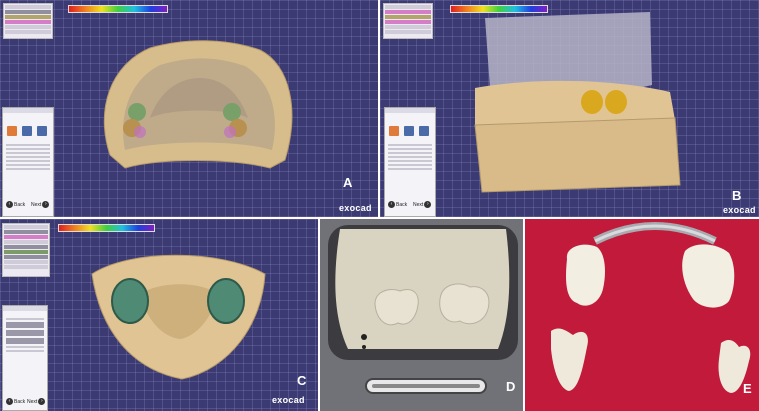 The image size is (759, 411). What do you see at coordinates (585, 275) in the screenshot?
I see `crown-upper-left` at bounding box center [585, 275].